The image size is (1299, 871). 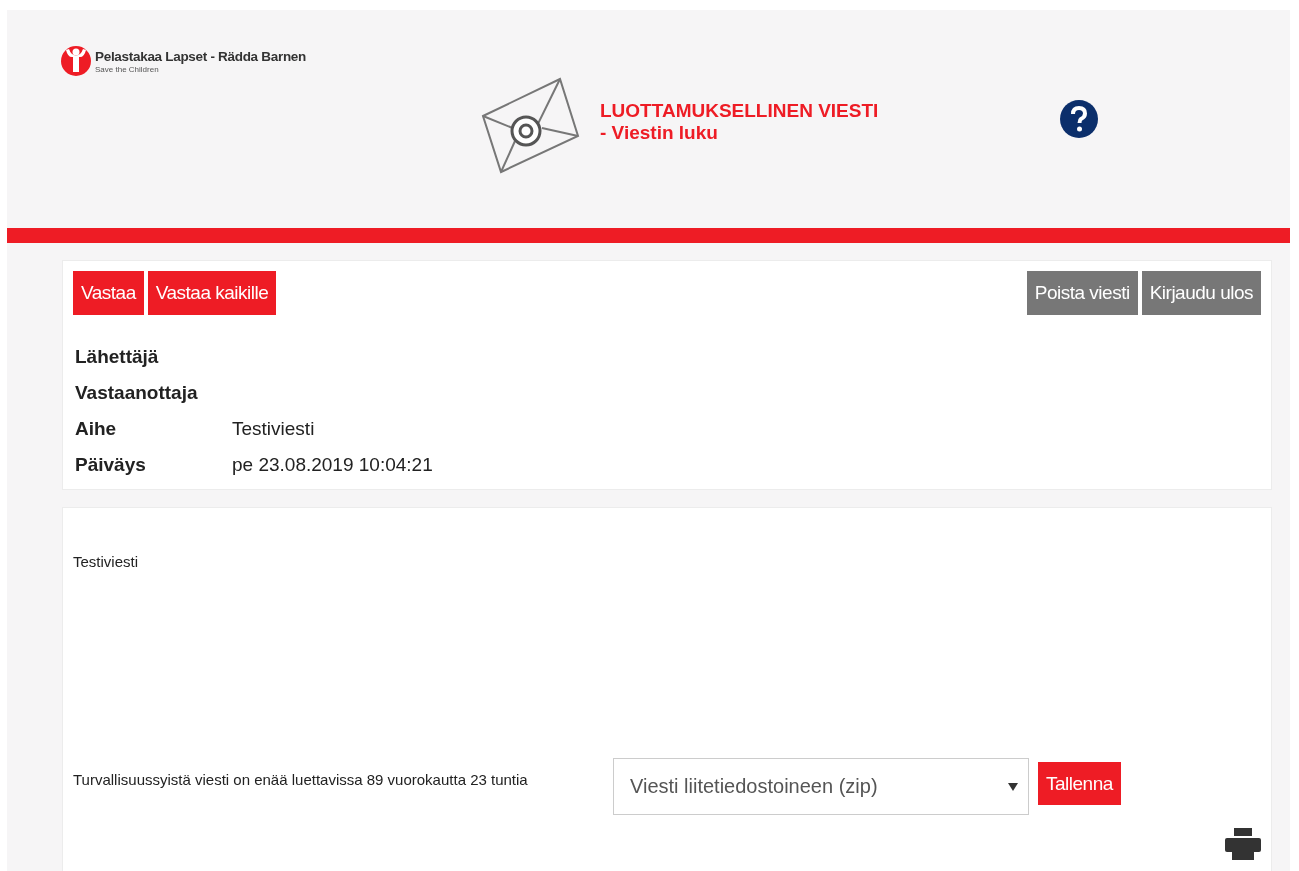 I want to click on reply-button: Vastaa kaikille, so click(x=212, y=293).